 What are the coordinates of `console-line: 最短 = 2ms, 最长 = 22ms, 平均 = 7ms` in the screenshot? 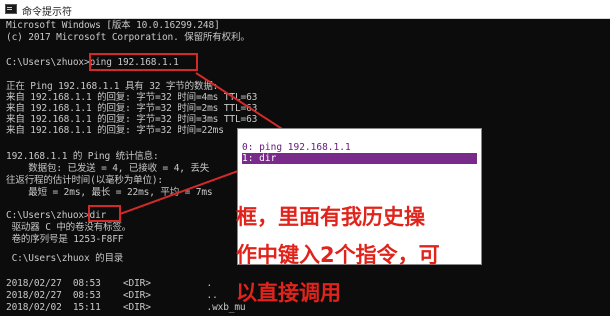 It's located at (109, 192).